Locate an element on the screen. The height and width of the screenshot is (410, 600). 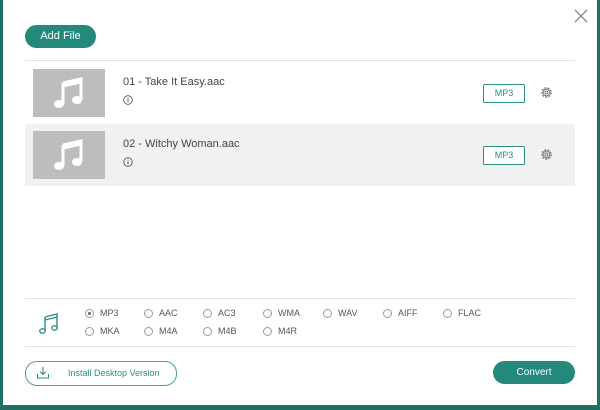
convert-button: Convert is located at coordinates (534, 372).